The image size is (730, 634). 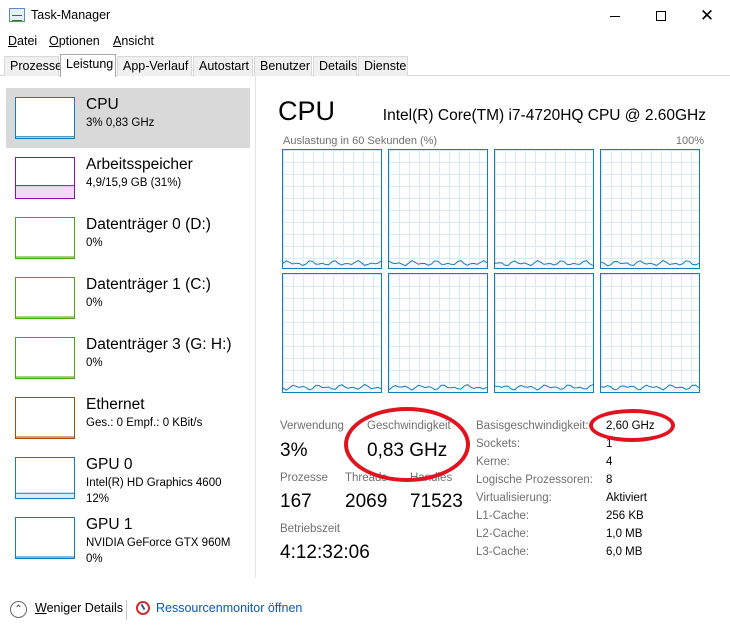 What do you see at coordinates (365, 42) in the screenshot?
I see `menu-bar: Datei Optionen Ansicht` at bounding box center [365, 42].